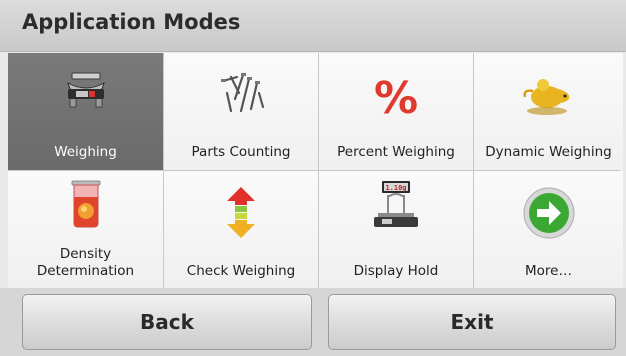  Describe the element at coordinates (472, 322) in the screenshot. I see `exit-button: Exit` at that location.